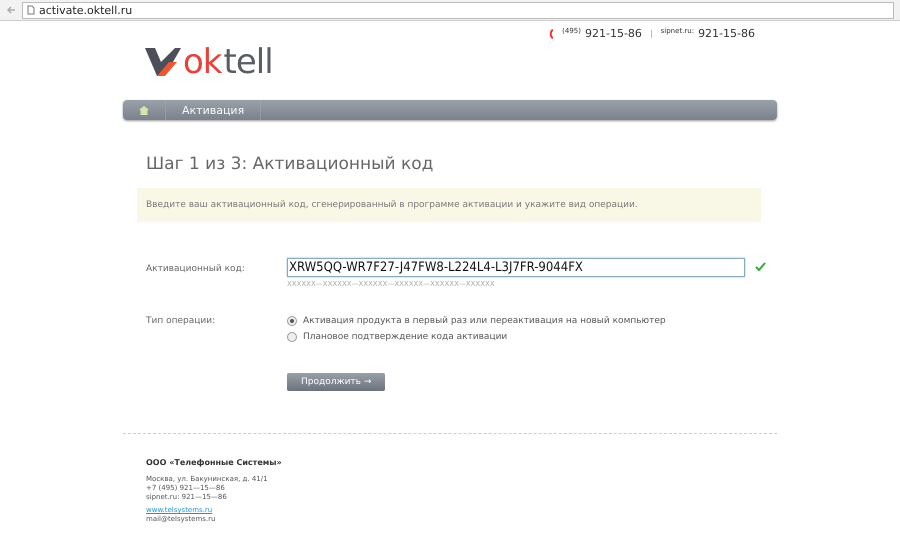 This screenshot has width=900, height=540. What do you see at coordinates (458, 10) in the screenshot?
I see `address-bar: activate.oktell.ru` at bounding box center [458, 10].